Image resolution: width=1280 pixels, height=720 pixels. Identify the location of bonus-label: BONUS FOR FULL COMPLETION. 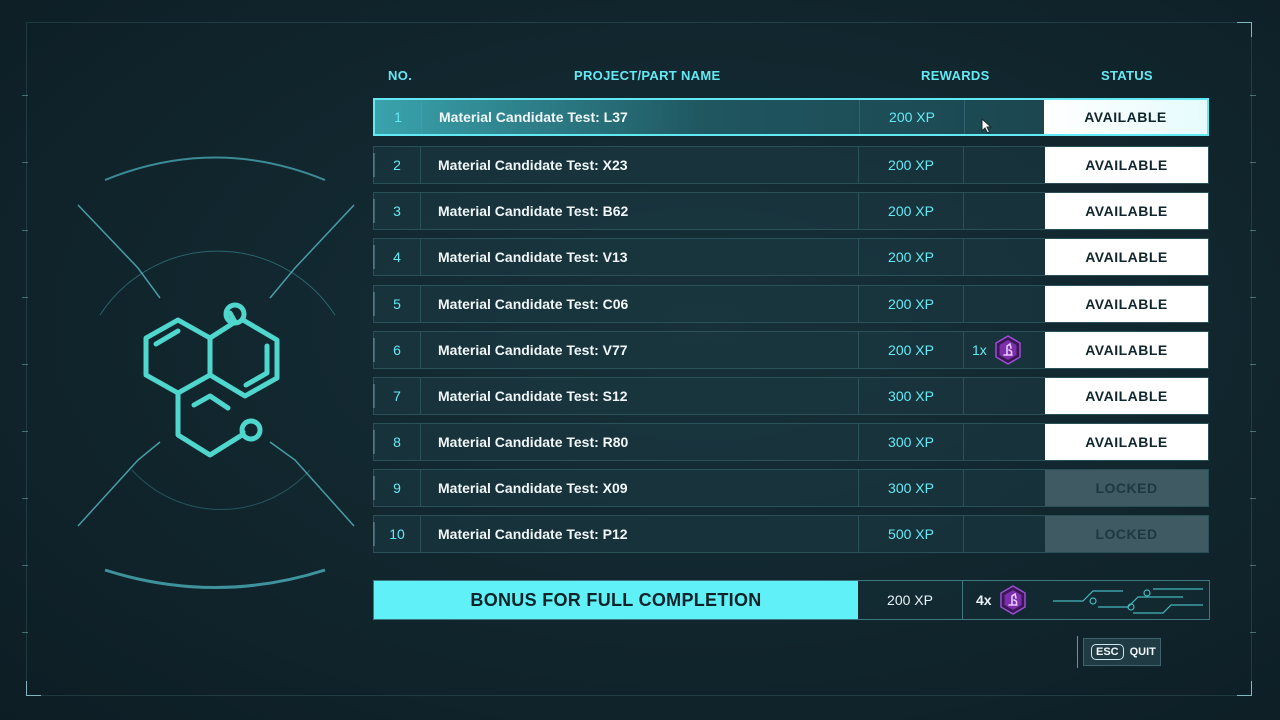
(616, 600).